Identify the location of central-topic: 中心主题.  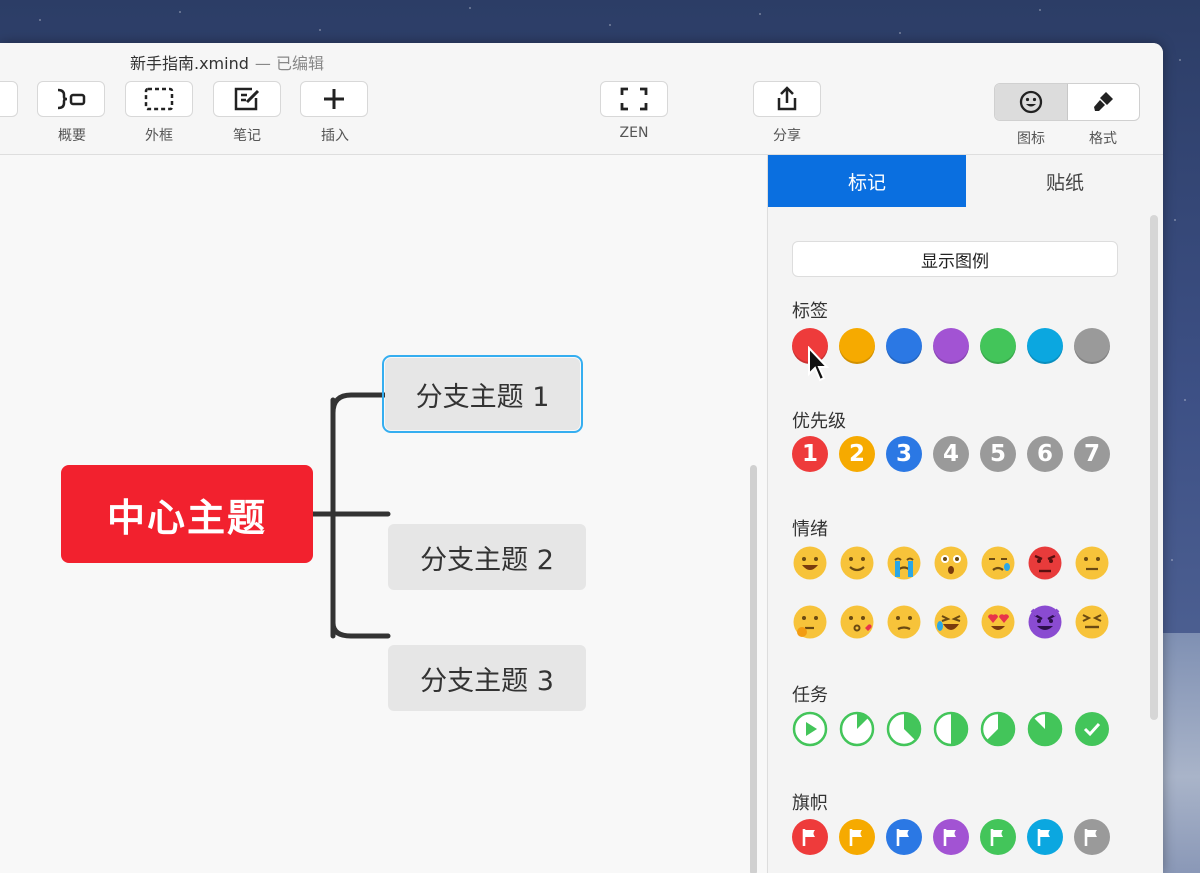
(187, 514).